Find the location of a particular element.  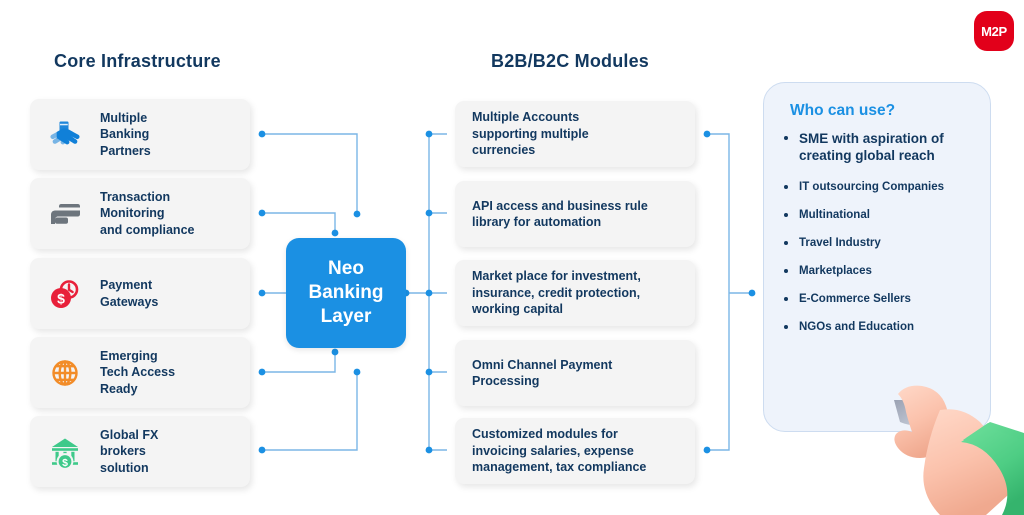

core-item-label: Transaction Monitoring and compliance is located at coordinates (147, 213).